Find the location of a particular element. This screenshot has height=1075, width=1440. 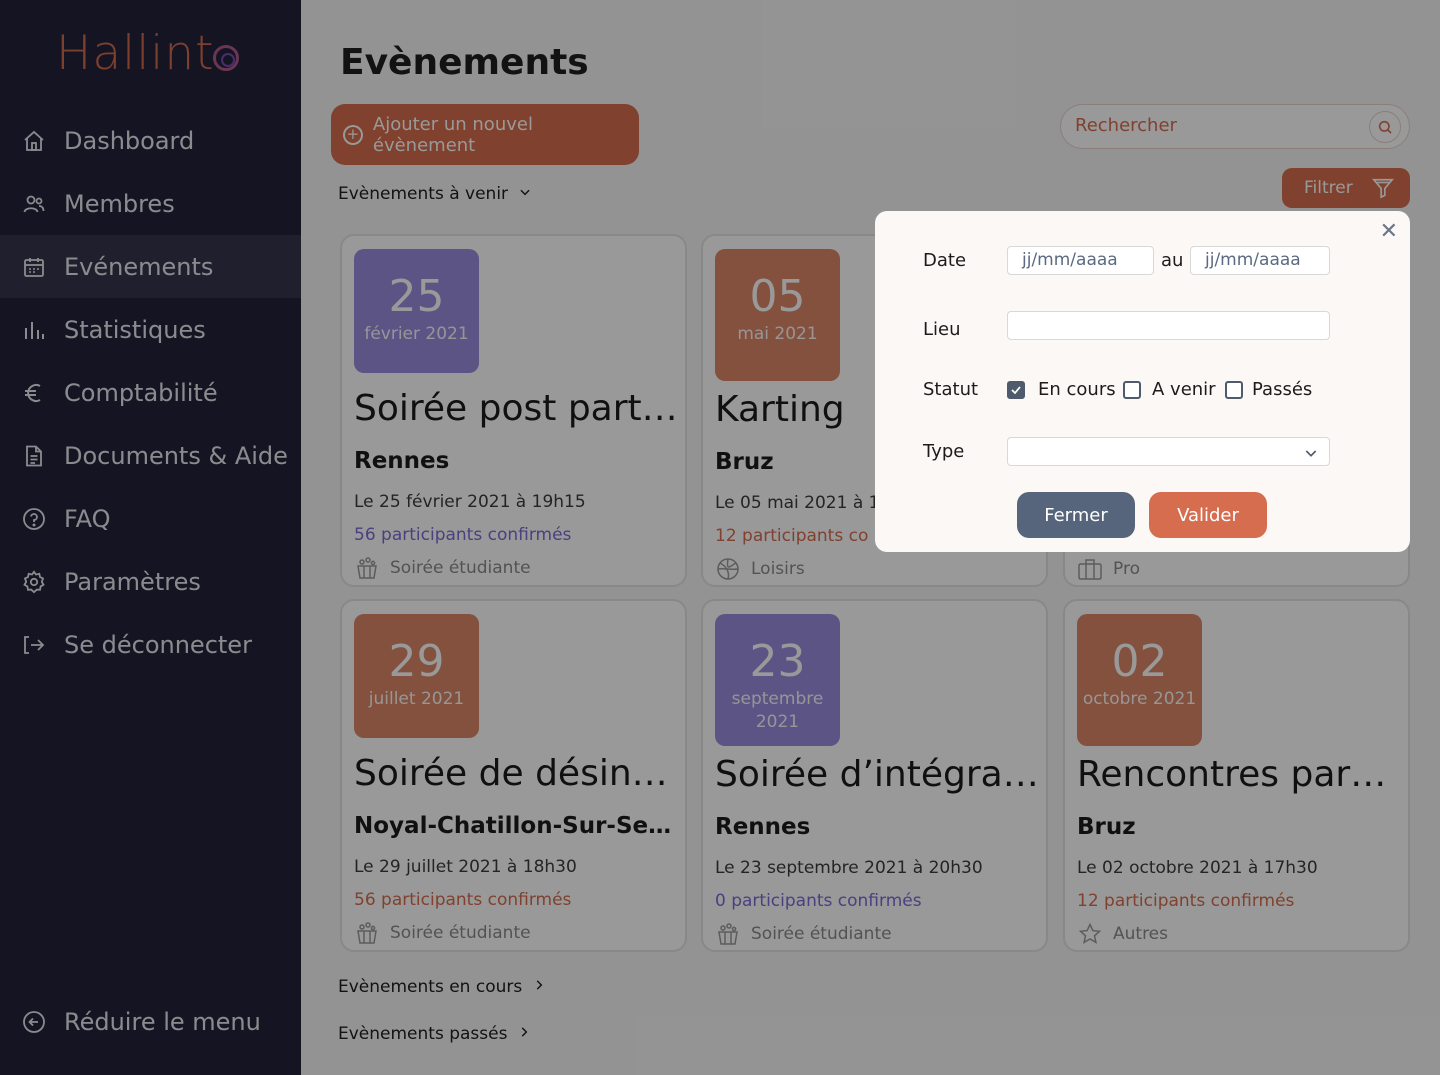

chevron-down-icon is located at coordinates (1311, 456).